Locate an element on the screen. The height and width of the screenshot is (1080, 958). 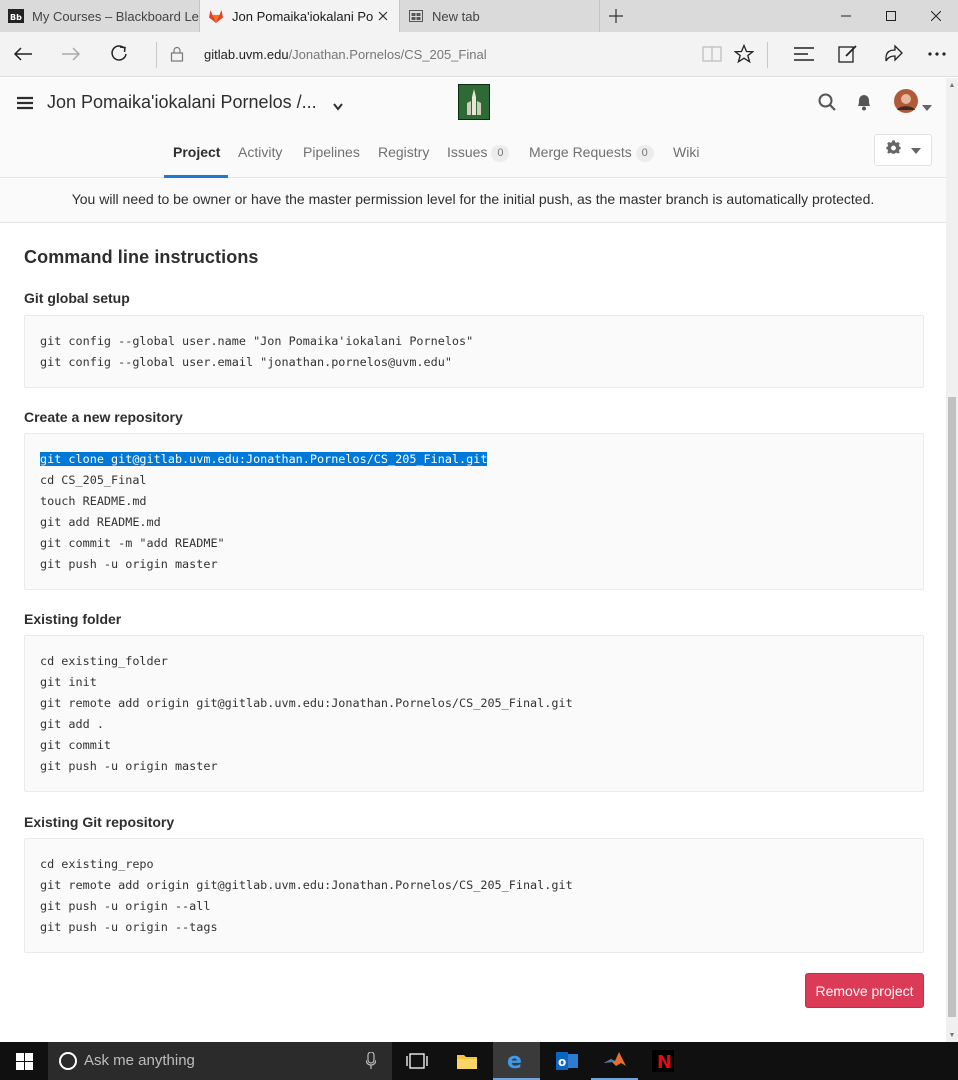
code-line: git init is located at coordinates (68, 682).